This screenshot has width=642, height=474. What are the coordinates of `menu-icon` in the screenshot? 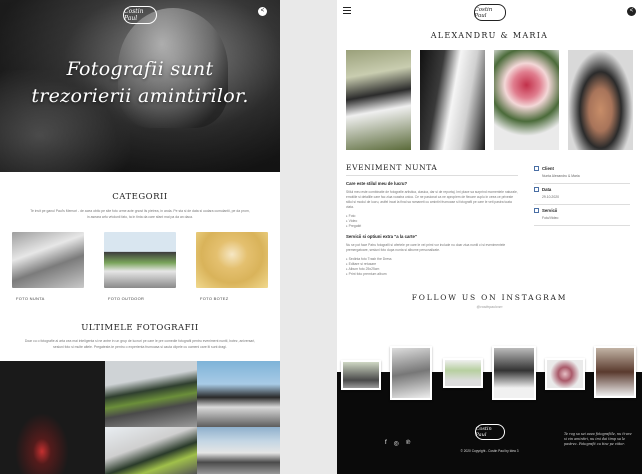 It's located at (347, 11).